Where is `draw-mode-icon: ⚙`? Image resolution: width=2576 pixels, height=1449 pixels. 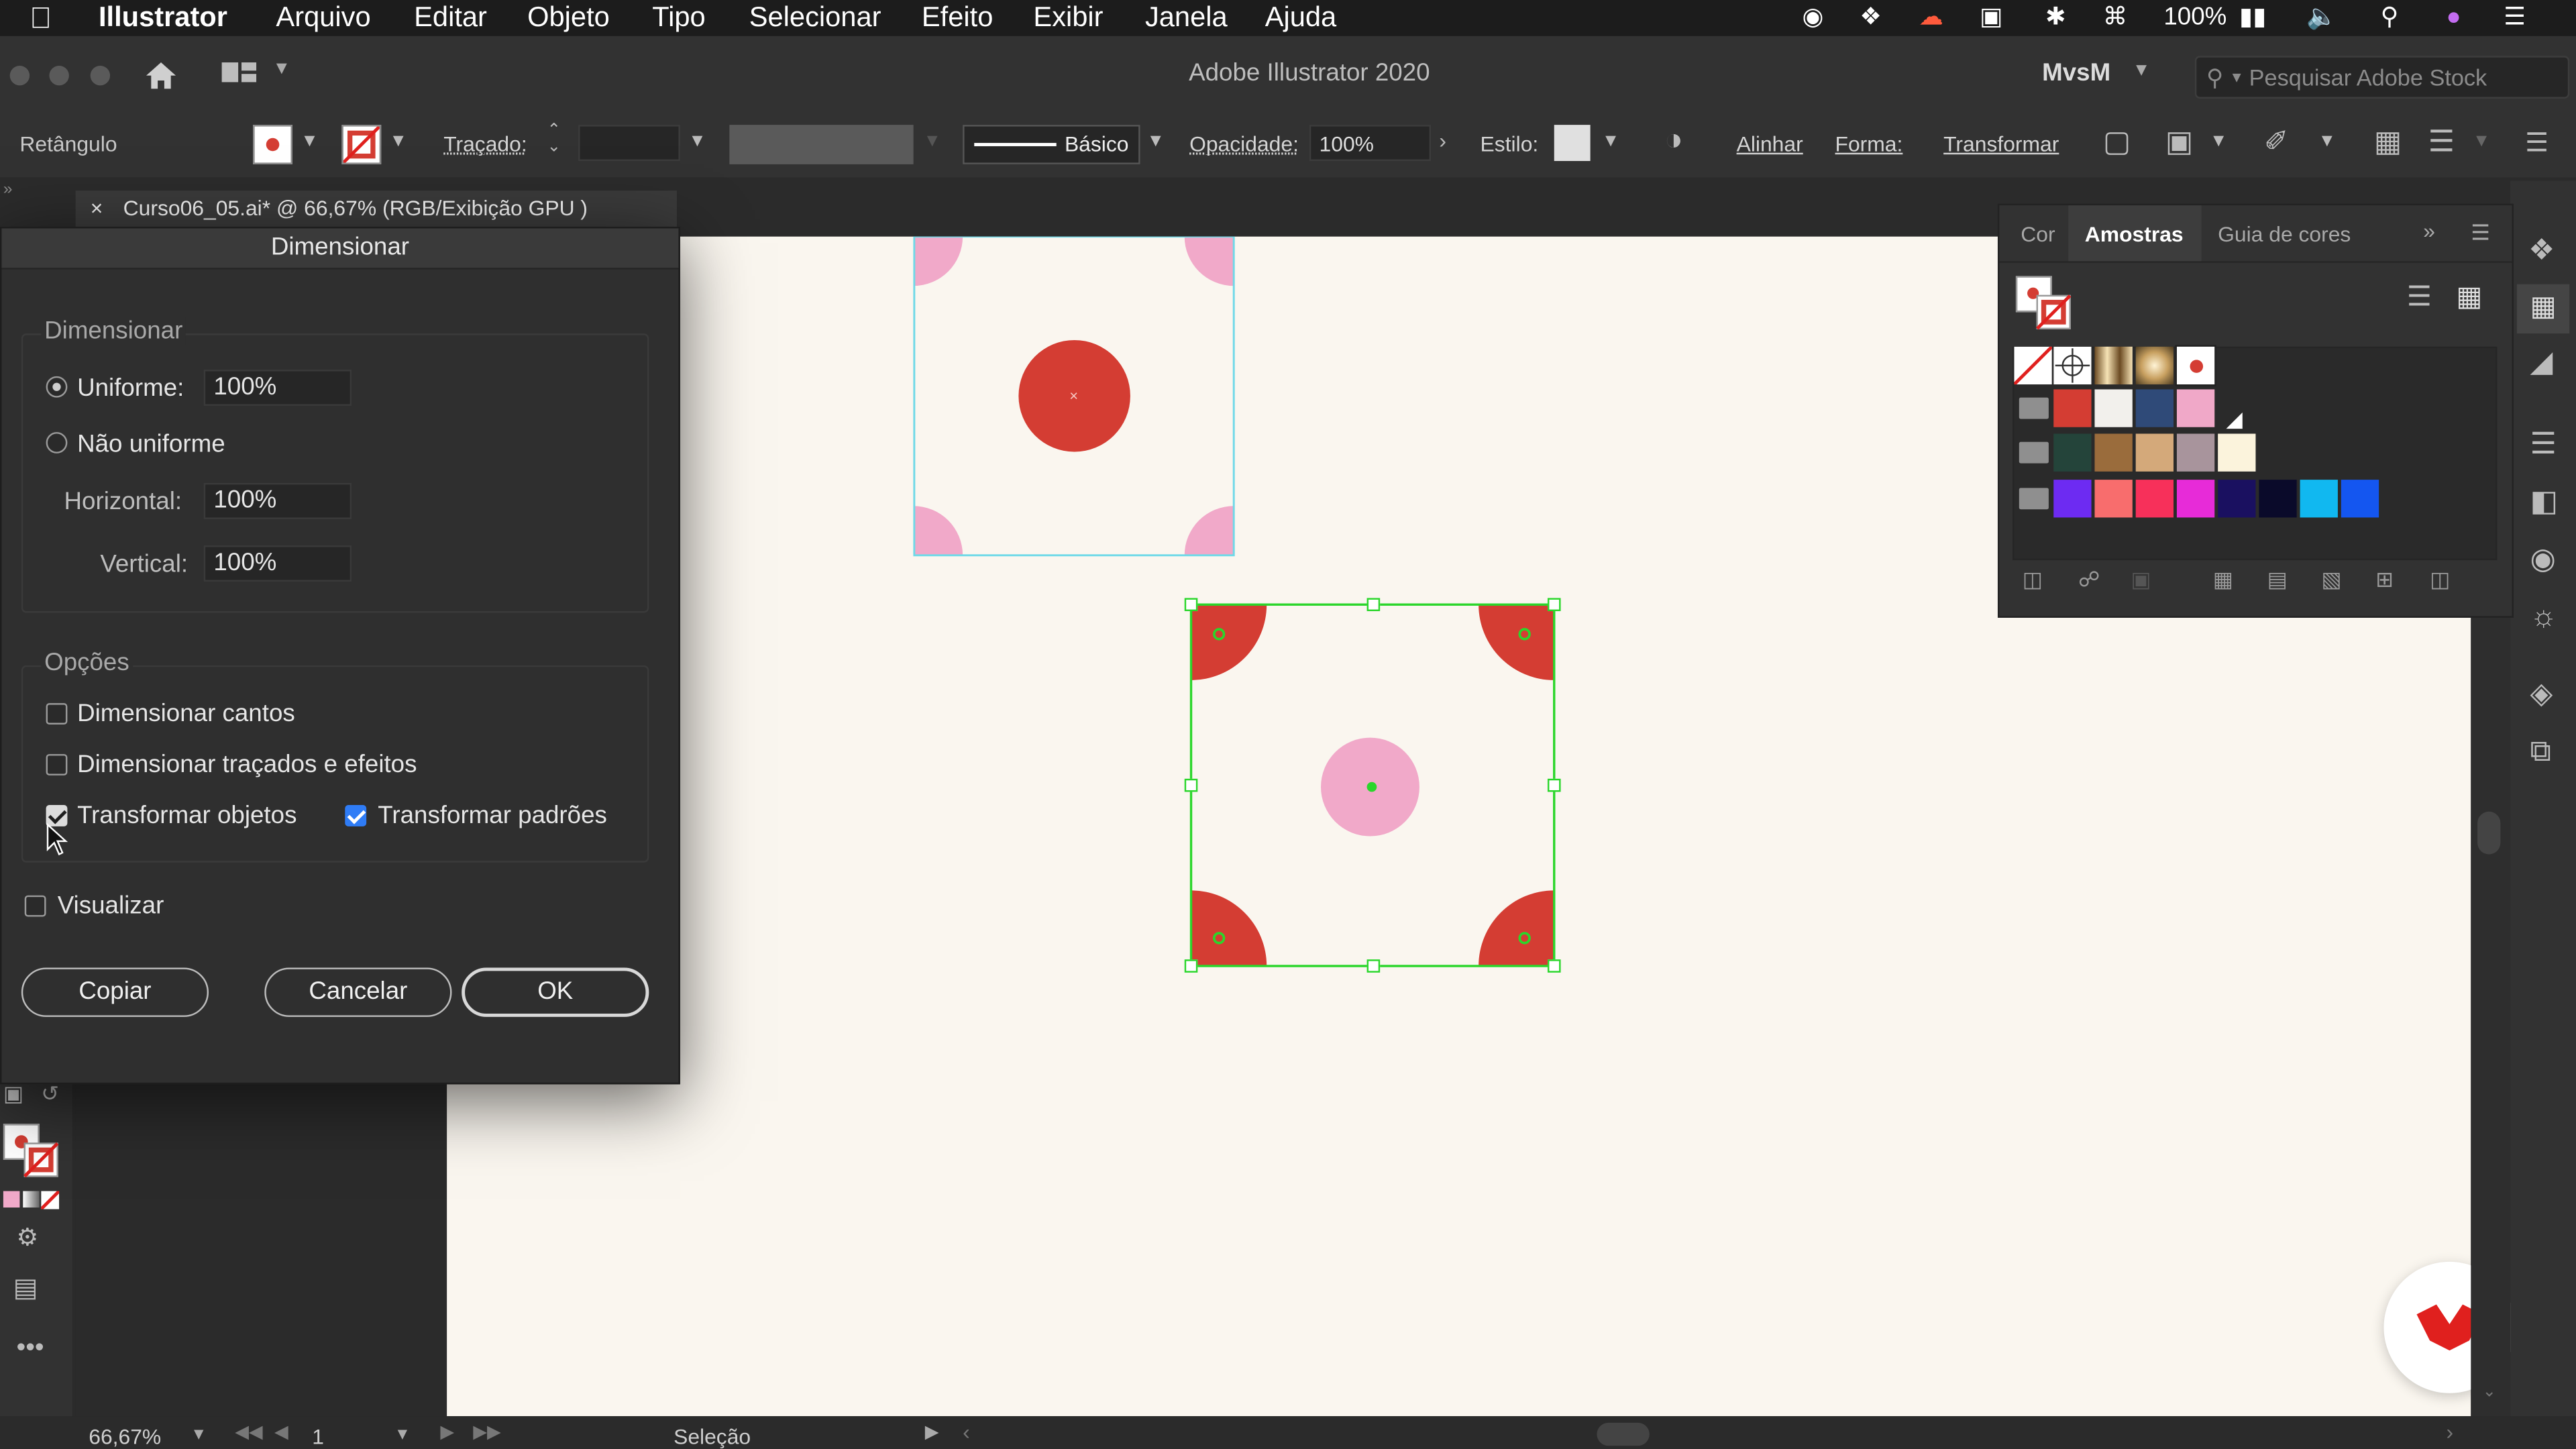 draw-mode-icon: ⚙ is located at coordinates (27, 1237).